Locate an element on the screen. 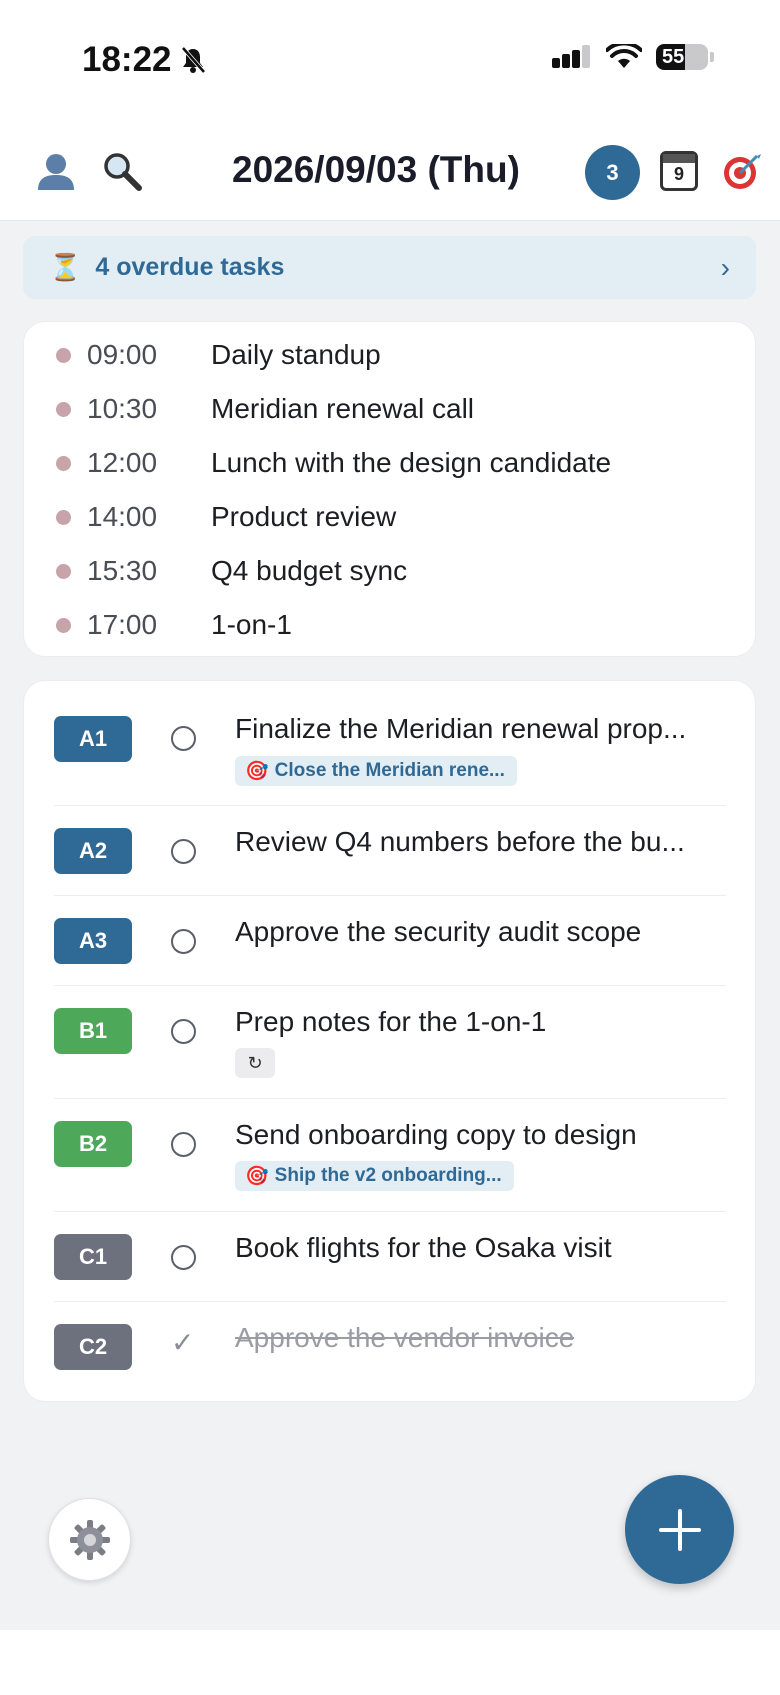  event-row: 09:00 Daily standup is located at coordinates (389, 355).